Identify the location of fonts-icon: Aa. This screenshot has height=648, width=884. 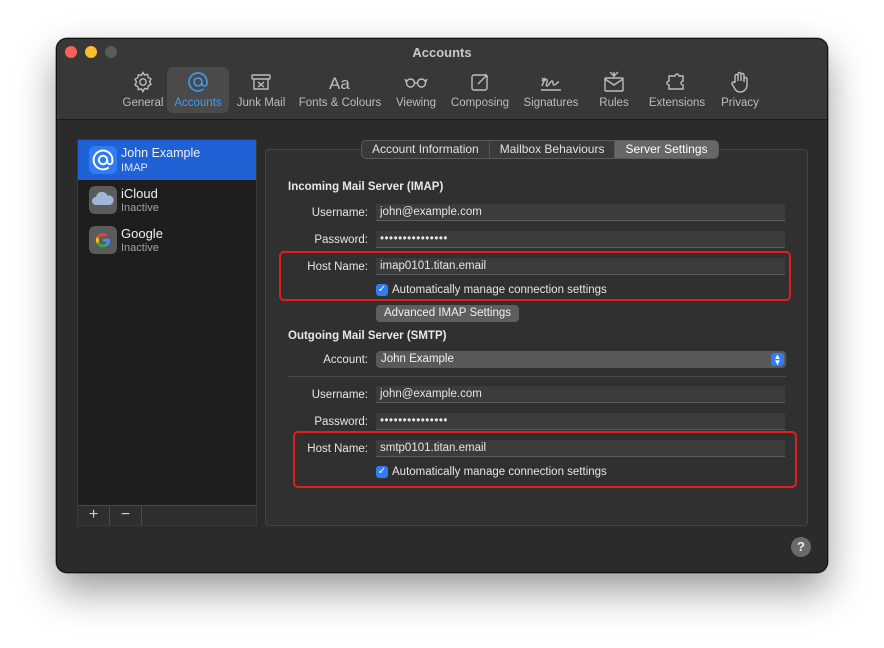
(339, 83).